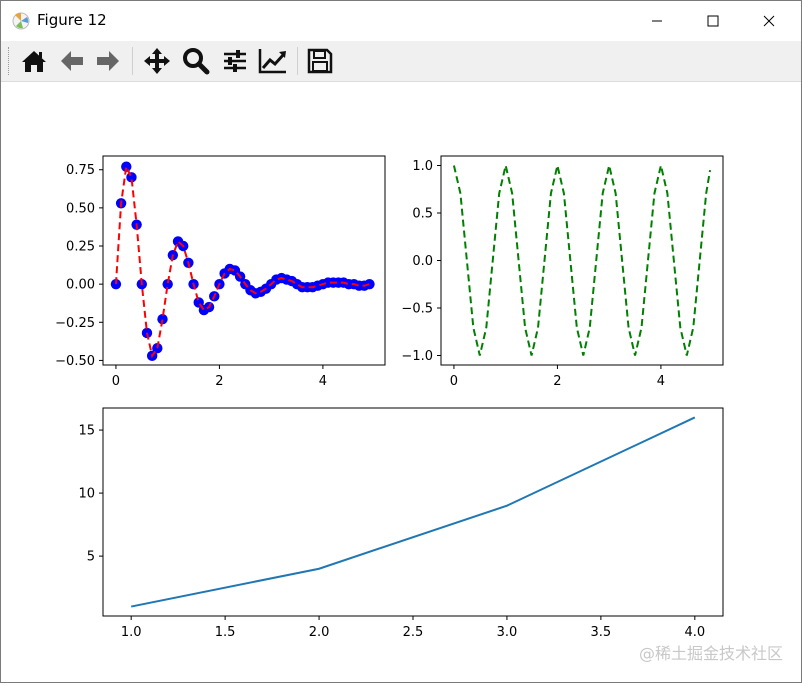 The height and width of the screenshot is (686, 802). I want to click on toolbar-grip, so click(9, 61).